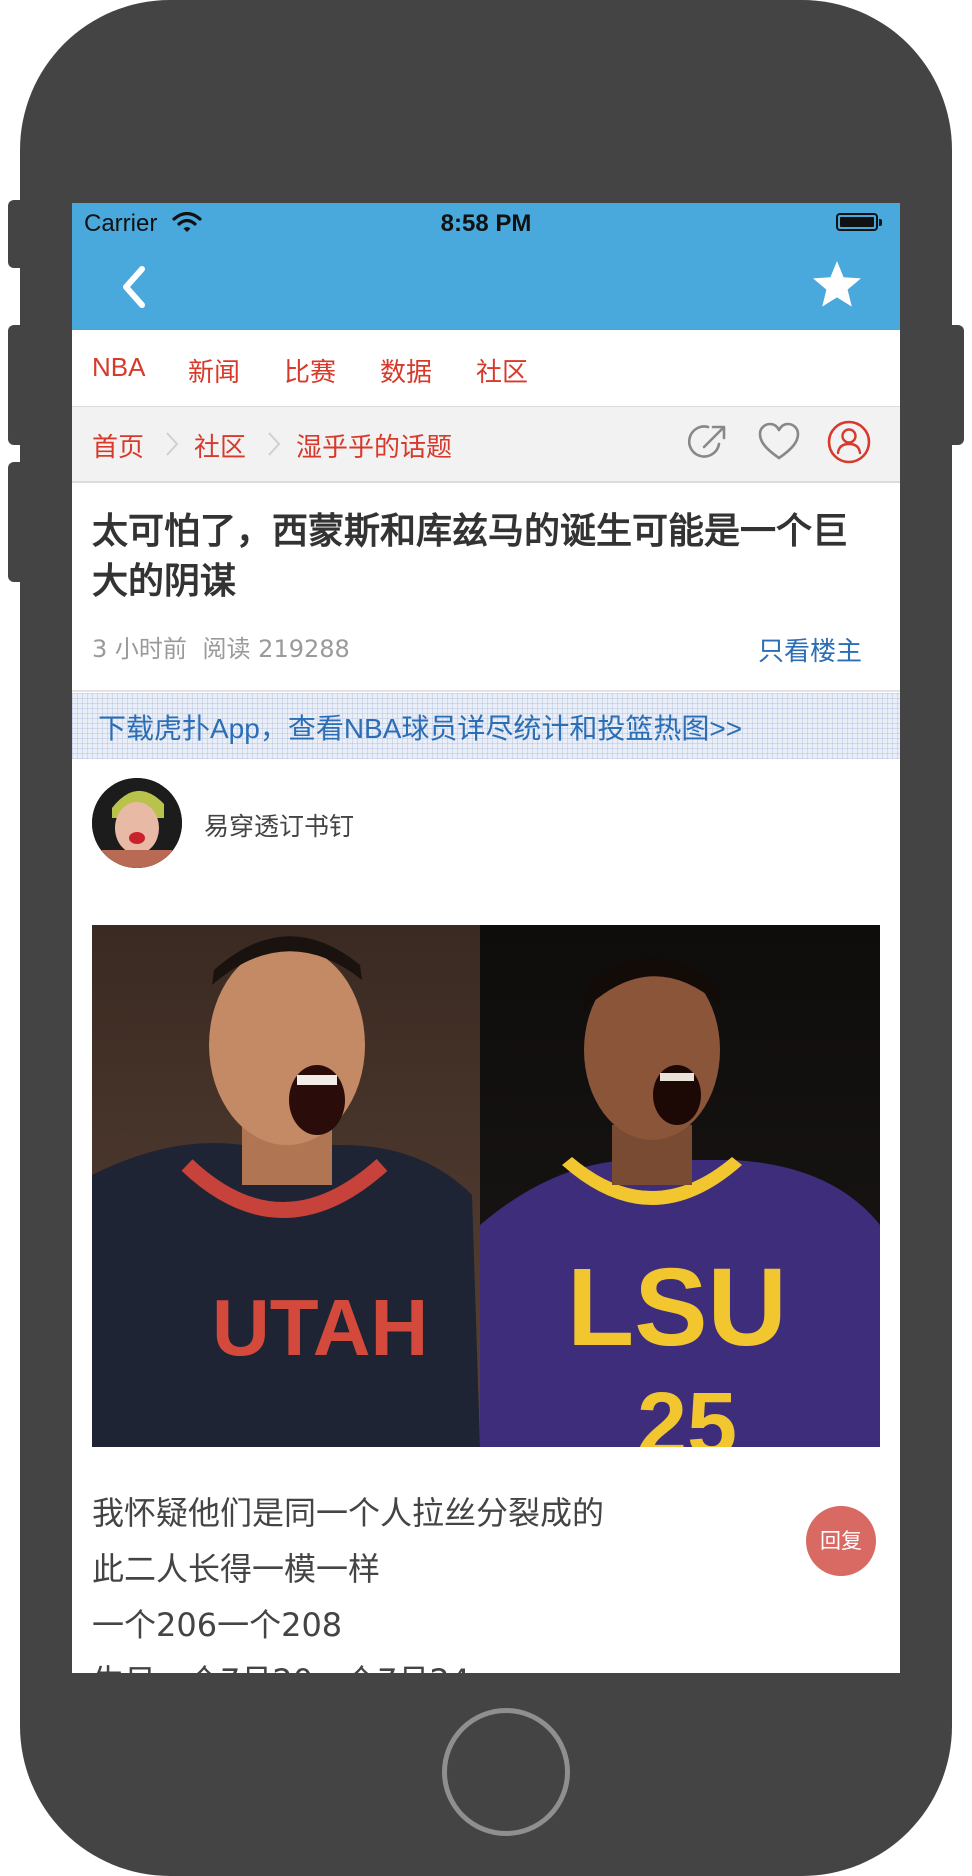 This screenshot has width=972, height=1876. I want to click on status-bar: Carrier 8:58 PM, so click(486, 223).